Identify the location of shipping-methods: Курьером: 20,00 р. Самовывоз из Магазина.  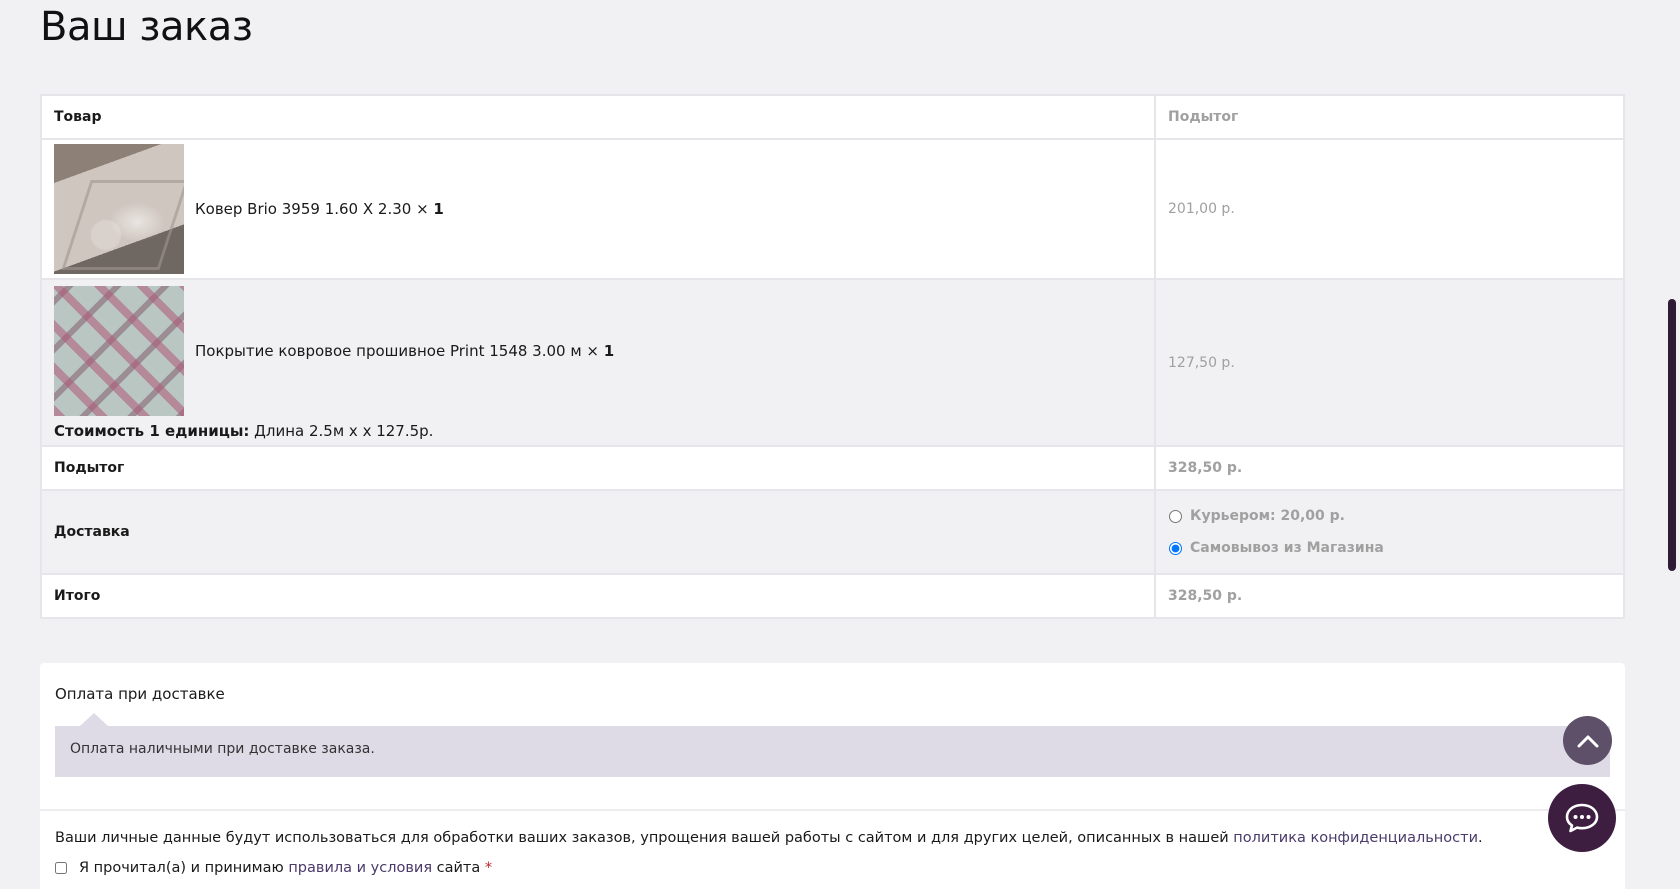
(1389, 532).